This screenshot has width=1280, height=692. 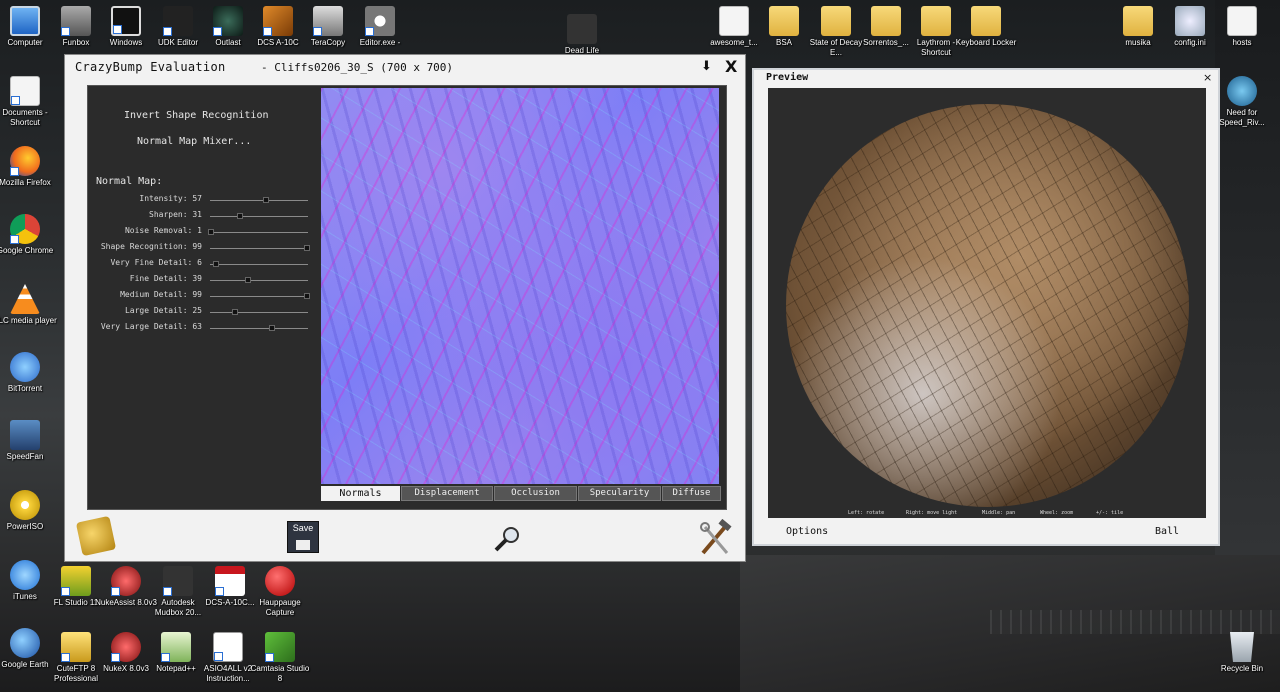 I want to click on desktop-icon-label: Documents - Shortcut, so click(x=25, y=117).